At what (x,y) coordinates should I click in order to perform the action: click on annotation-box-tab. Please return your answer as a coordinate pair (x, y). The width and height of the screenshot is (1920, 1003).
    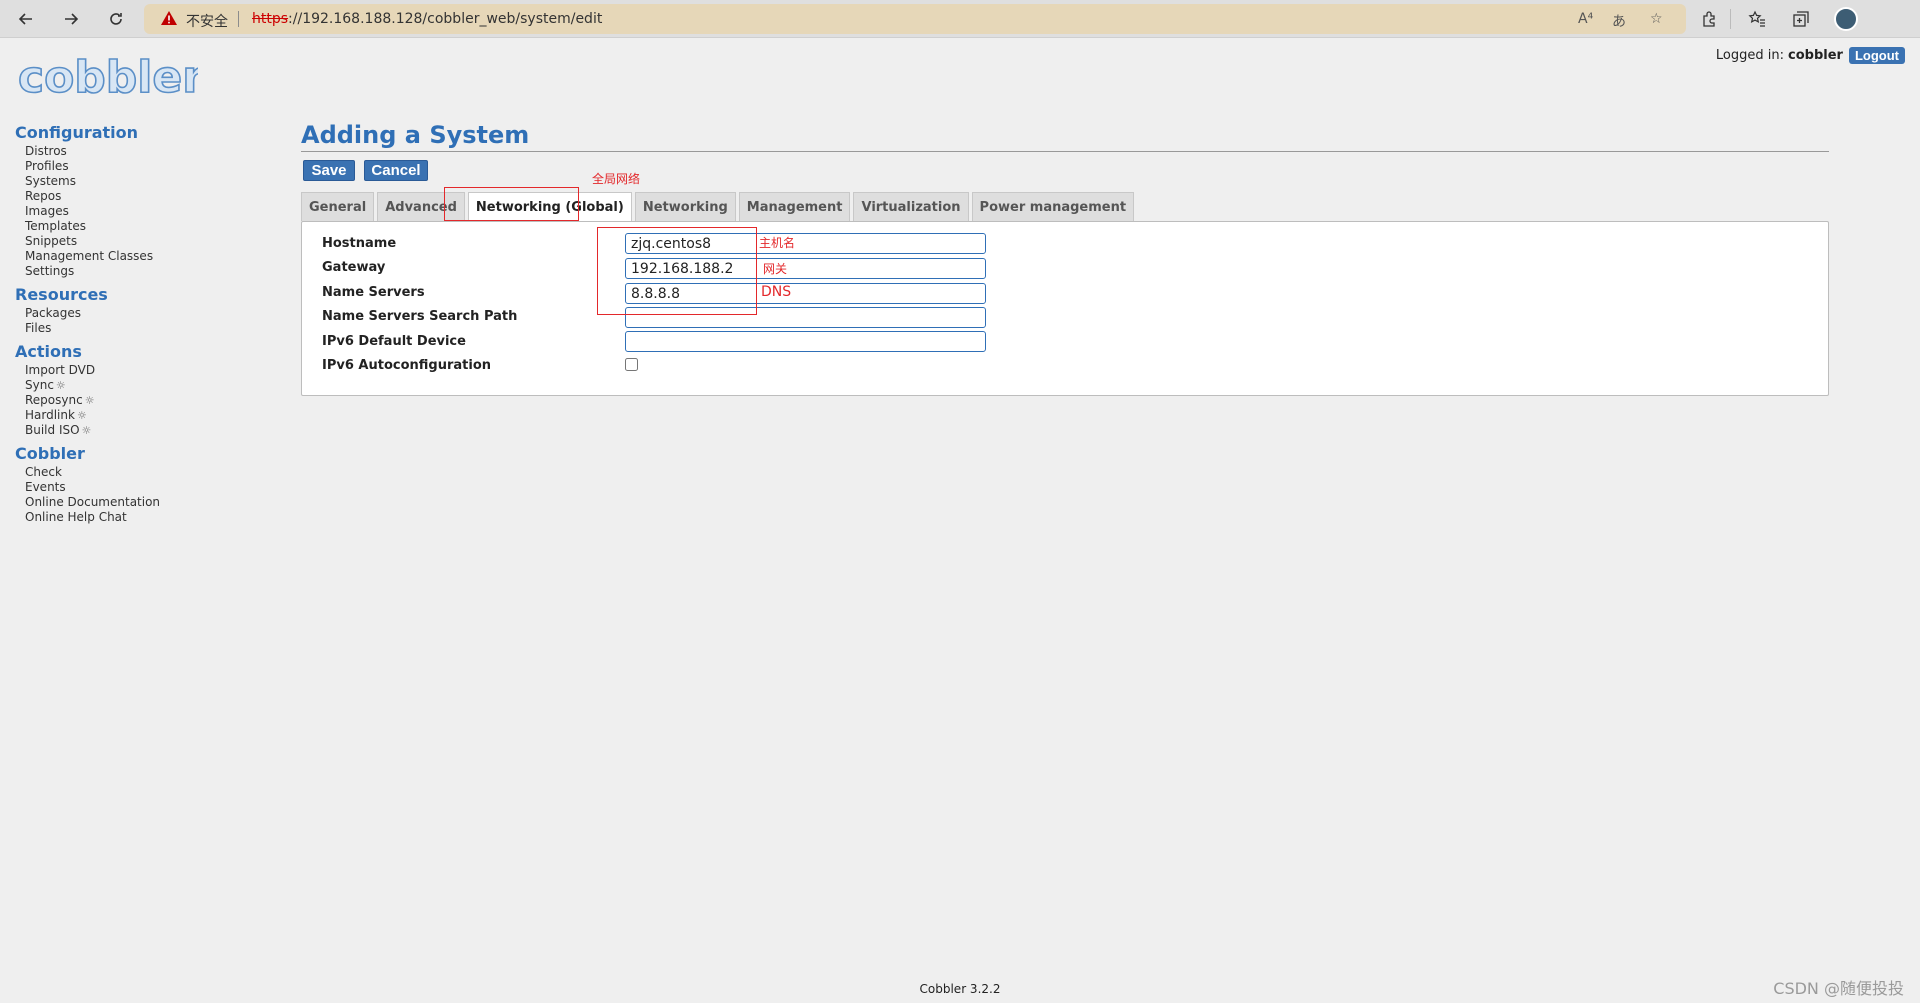
    Looking at the image, I should click on (511, 204).